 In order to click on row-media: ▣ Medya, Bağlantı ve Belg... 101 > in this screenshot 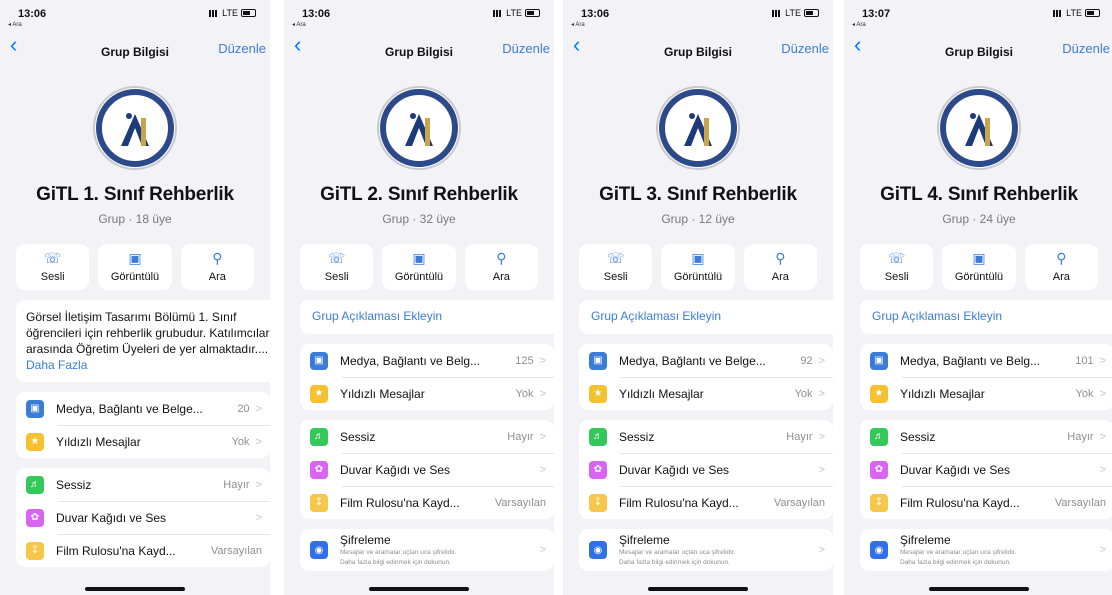, I will do `click(986, 360)`.